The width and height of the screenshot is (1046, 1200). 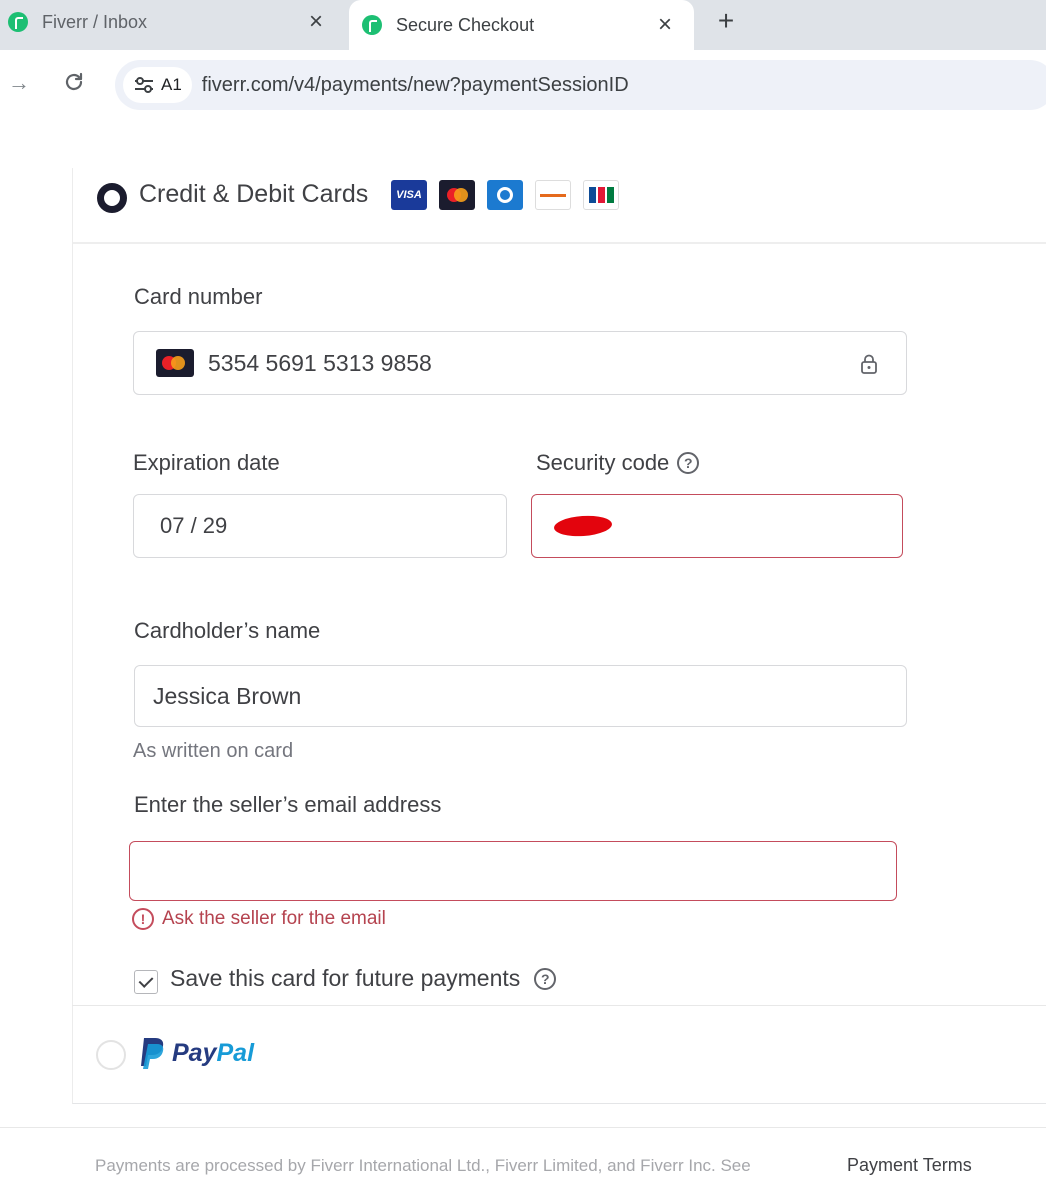 What do you see at coordinates (157, 85) in the screenshot?
I see `site-info-button: A1` at bounding box center [157, 85].